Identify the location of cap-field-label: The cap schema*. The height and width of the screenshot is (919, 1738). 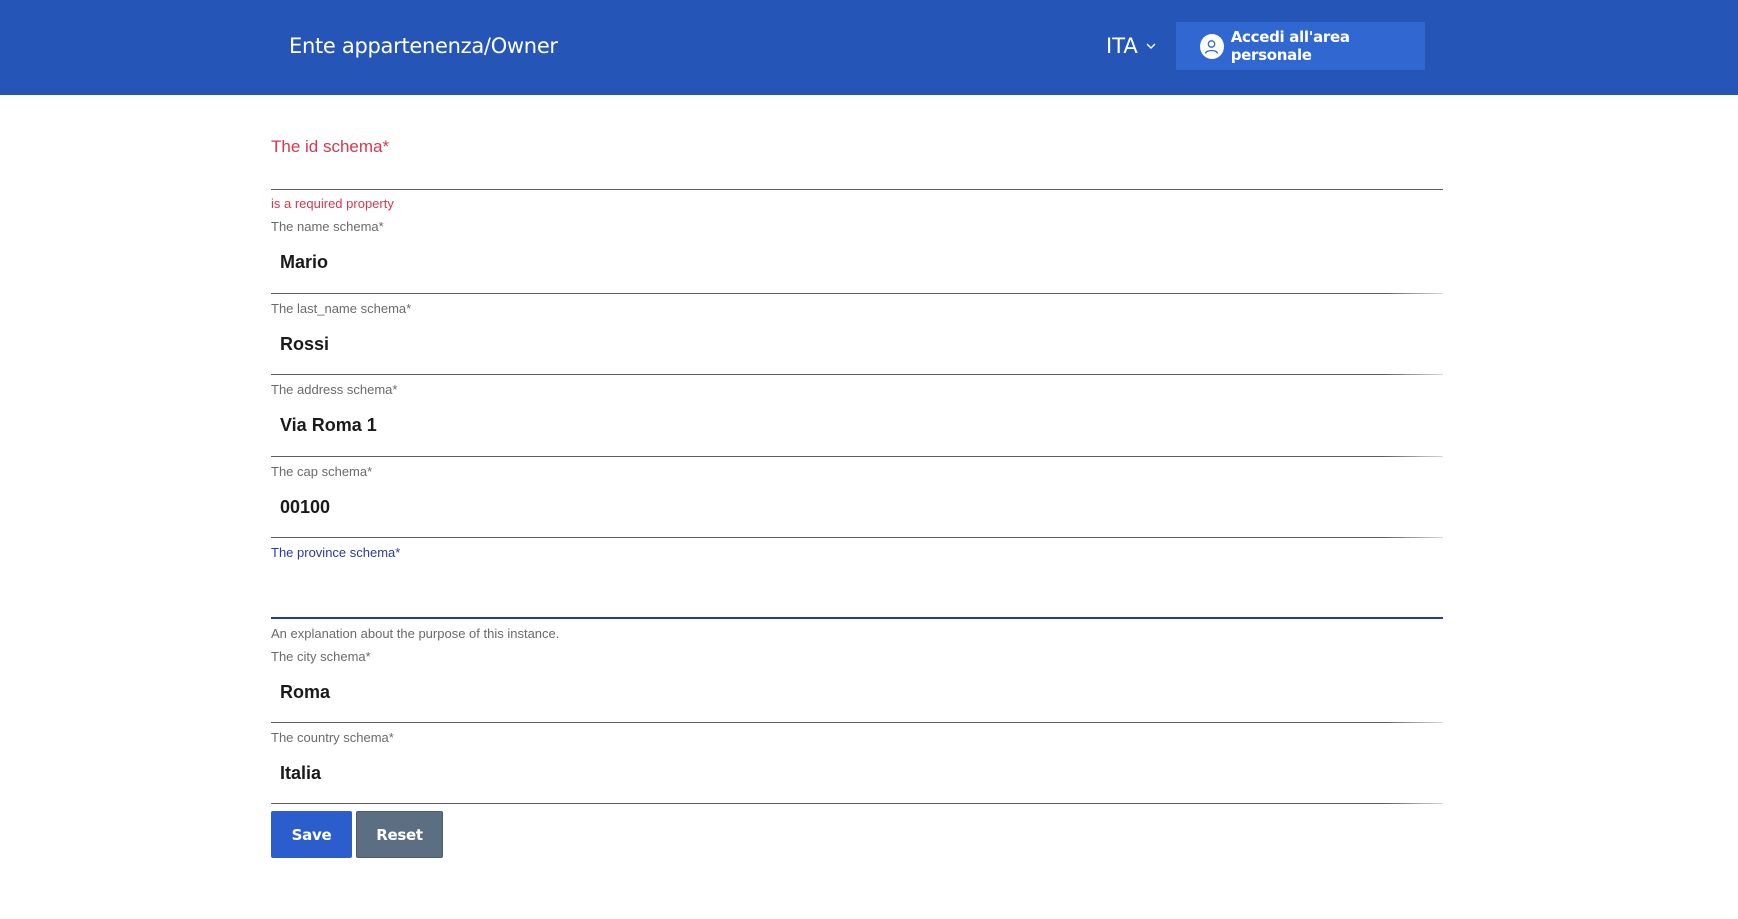
(322, 471).